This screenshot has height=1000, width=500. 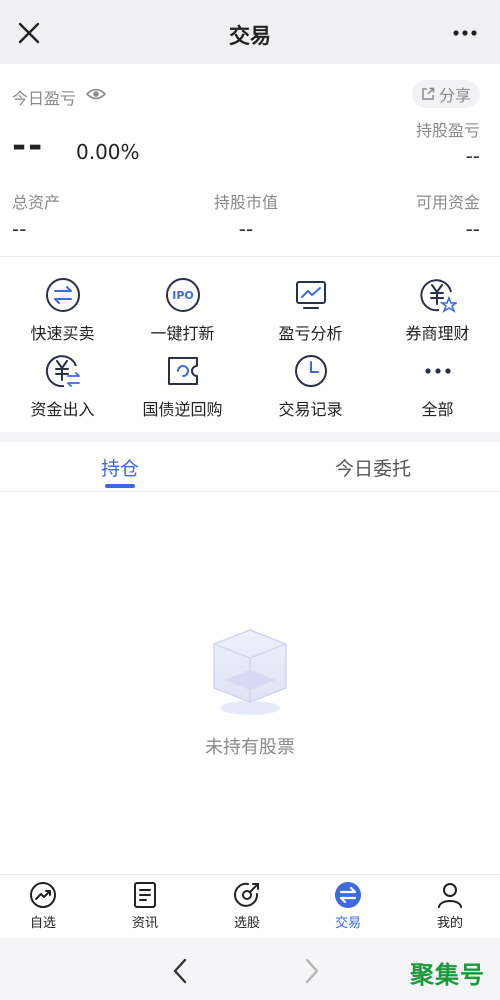 I want to click on profit-analysis-button: 盈亏分析, so click(x=310, y=310).